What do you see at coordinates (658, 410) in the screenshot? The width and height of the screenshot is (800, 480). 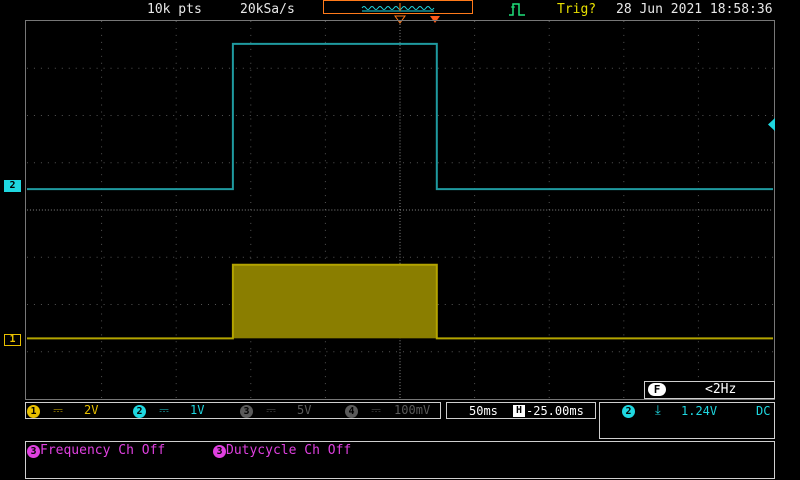 I see `falling-edge-icon: ⤓` at bounding box center [658, 410].